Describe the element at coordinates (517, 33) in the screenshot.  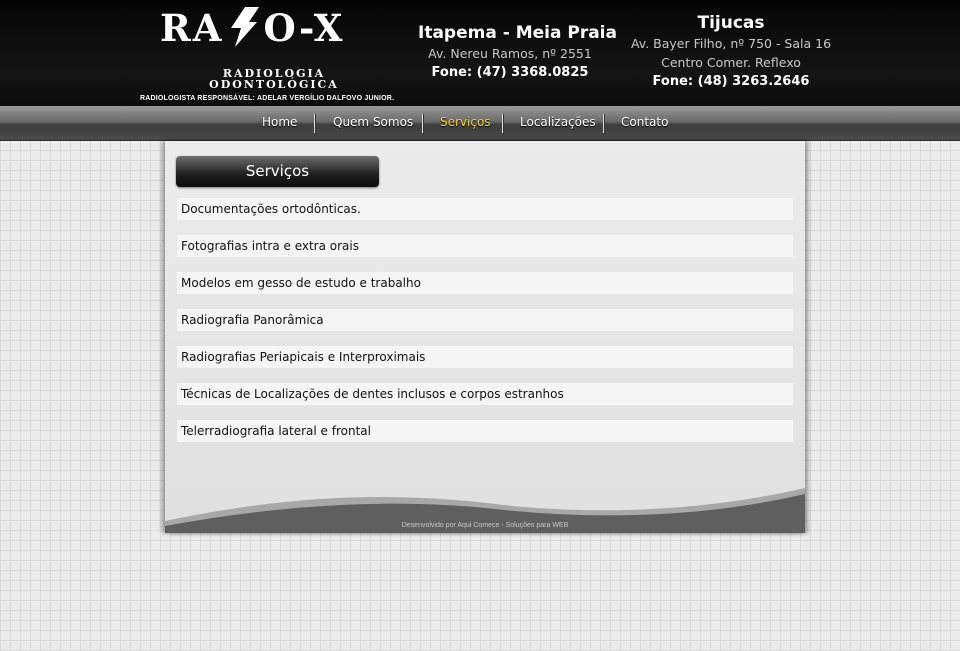
I see `location-city: Itapema - Meia Praia` at that location.